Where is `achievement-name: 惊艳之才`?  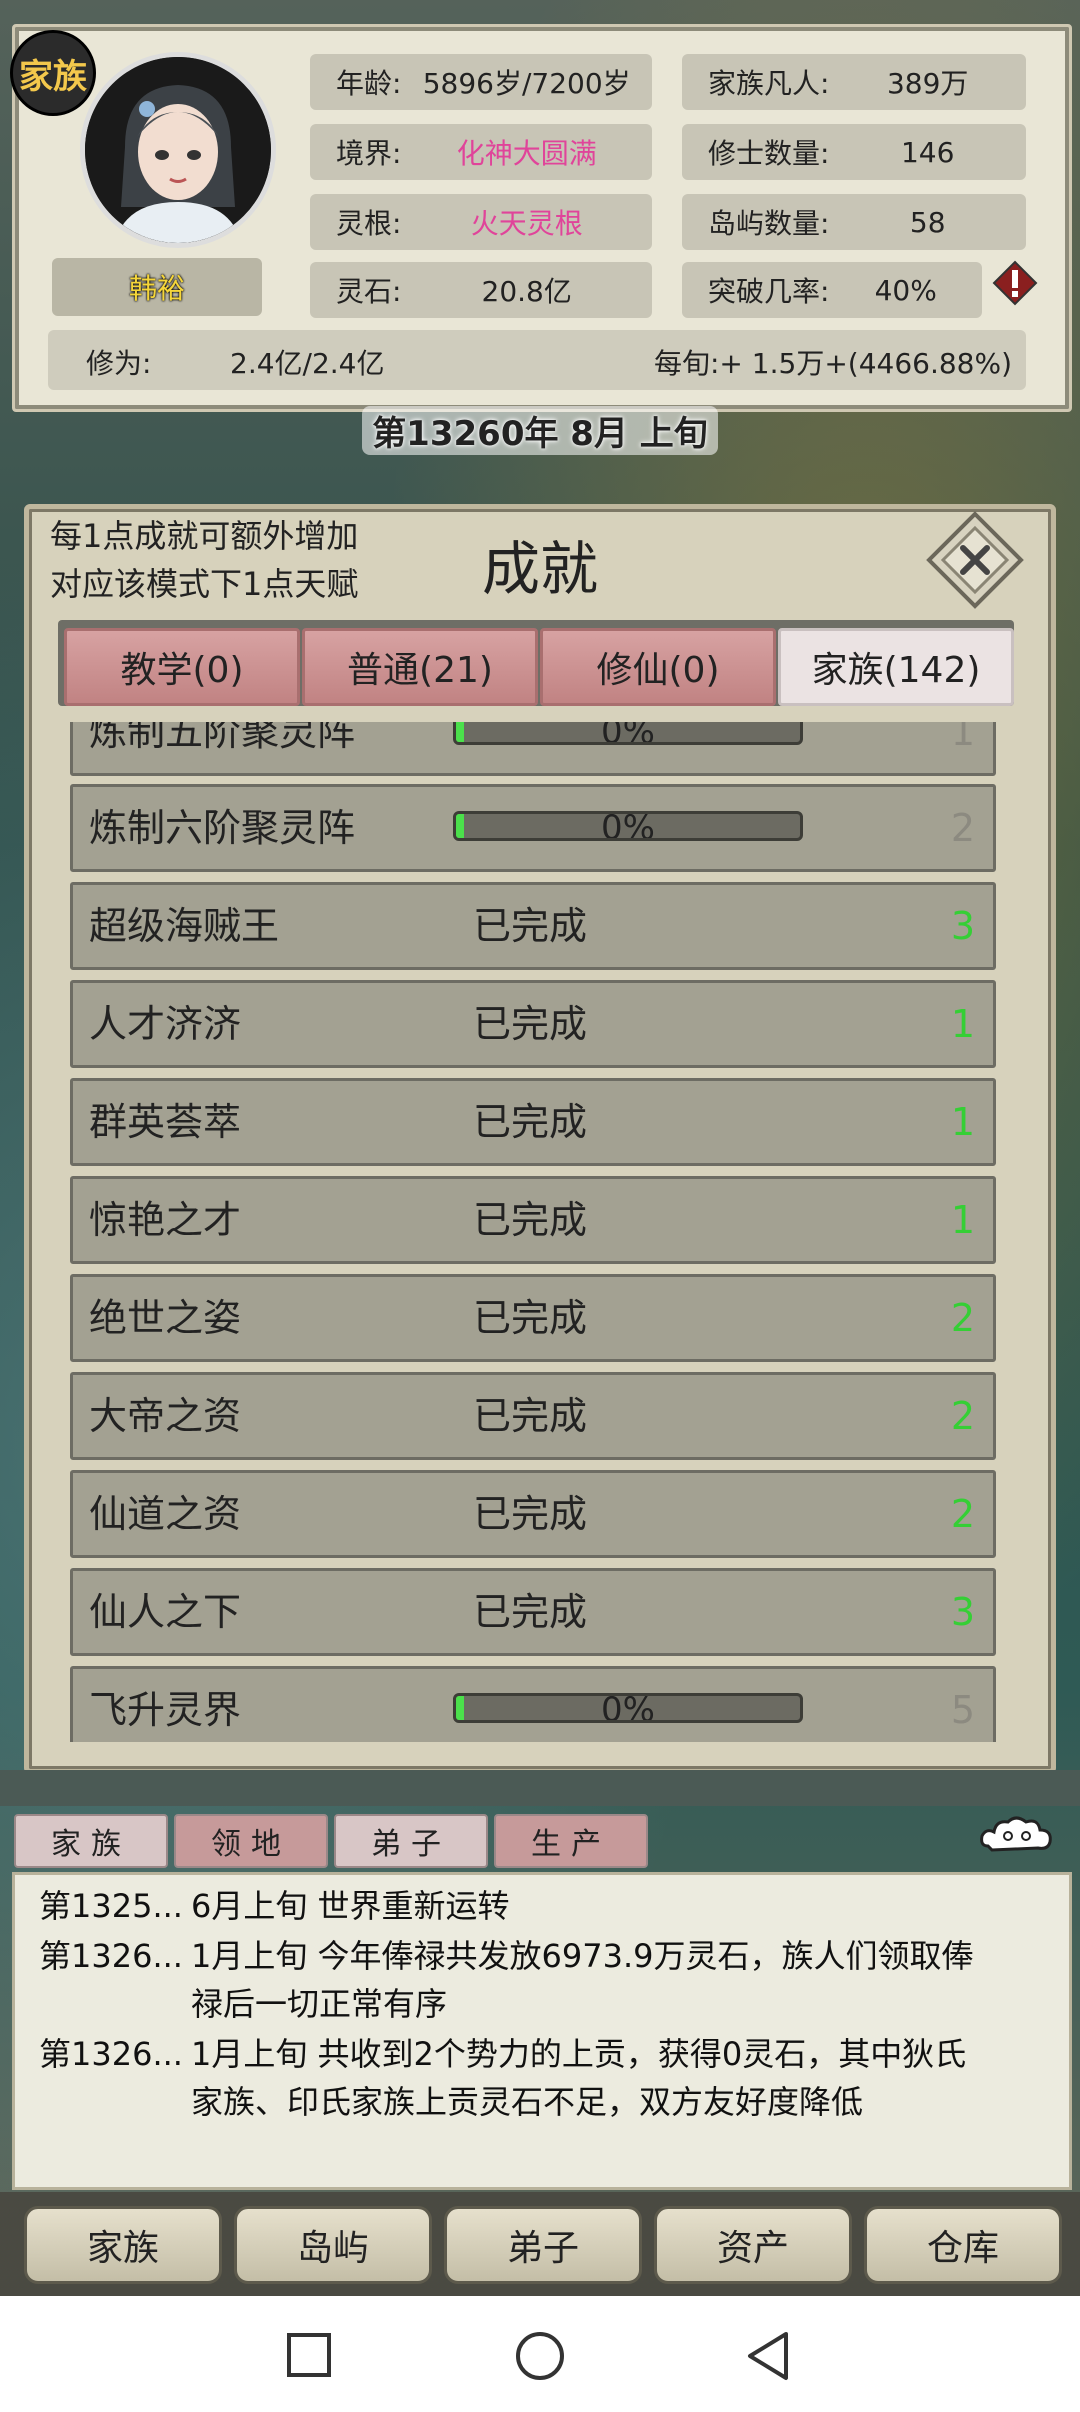 achievement-name: 惊艳之才 is located at coordinates (165, 1220).